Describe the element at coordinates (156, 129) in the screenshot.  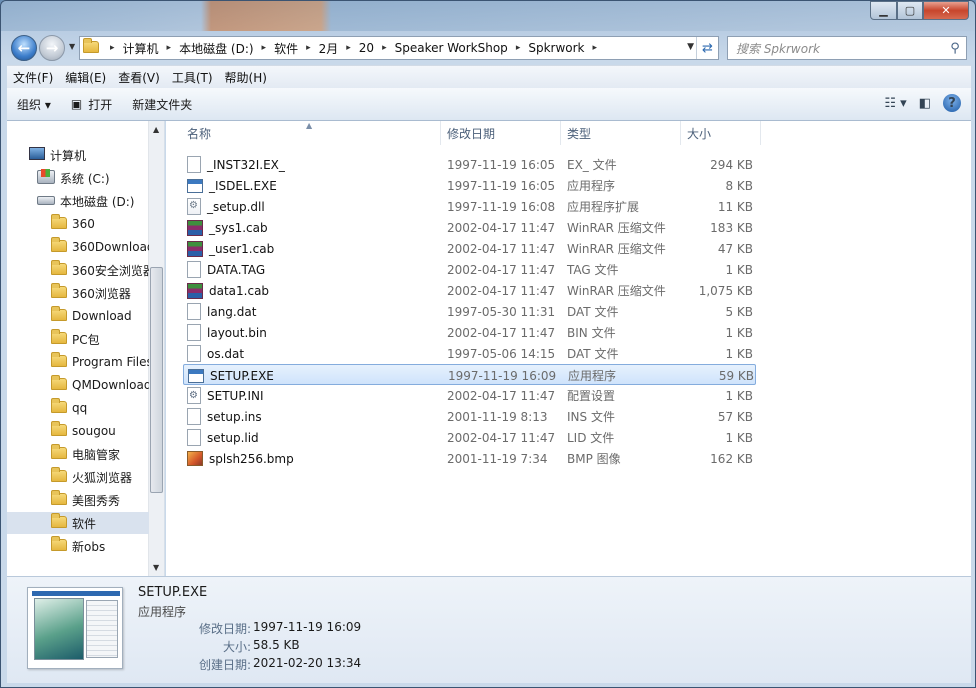
I see `scroll-up-icon: ▲` at that location.